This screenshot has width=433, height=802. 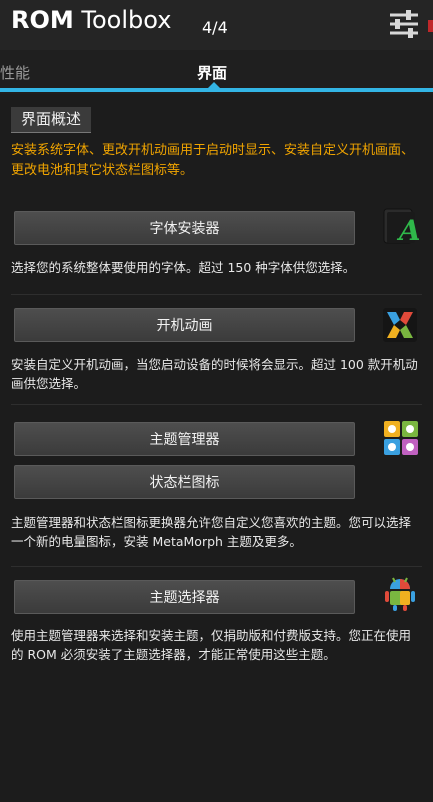 I want to click on svg-text: A, so click(x=407, y=229).